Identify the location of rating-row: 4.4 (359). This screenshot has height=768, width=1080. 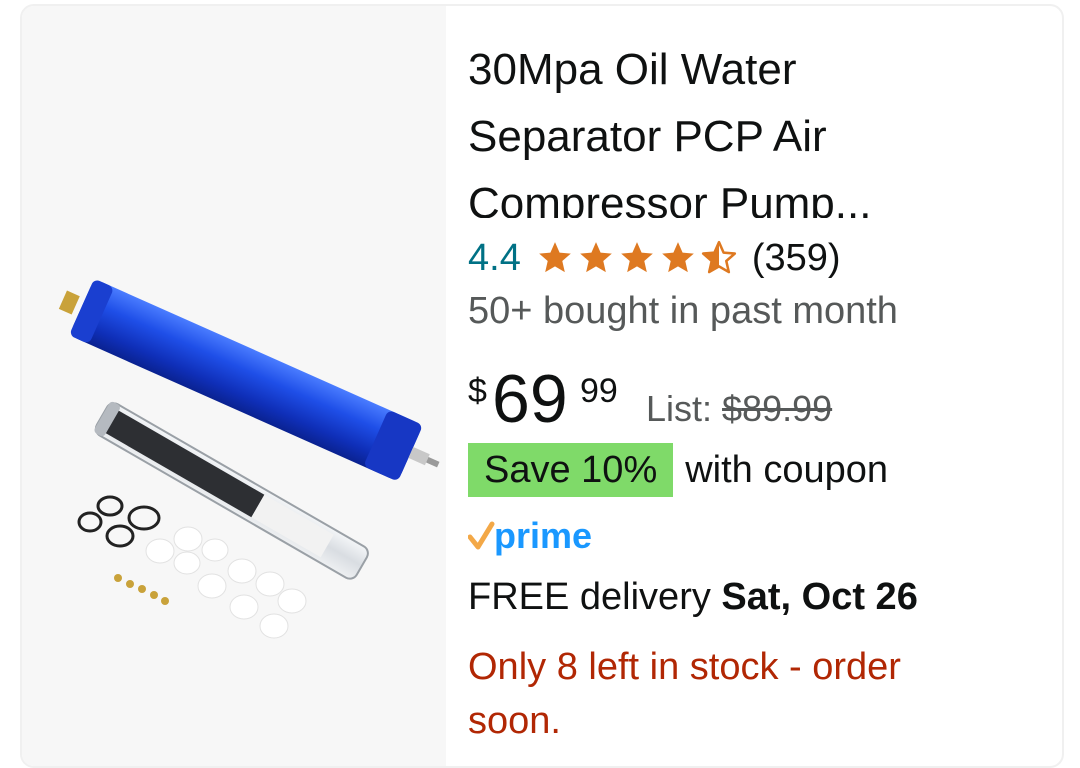
(654, 258).